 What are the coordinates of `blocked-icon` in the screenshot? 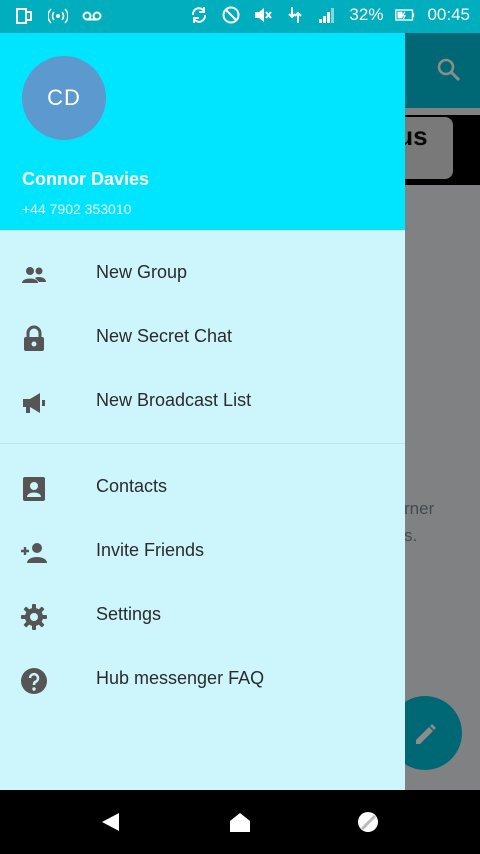 It's located at (231, 15).